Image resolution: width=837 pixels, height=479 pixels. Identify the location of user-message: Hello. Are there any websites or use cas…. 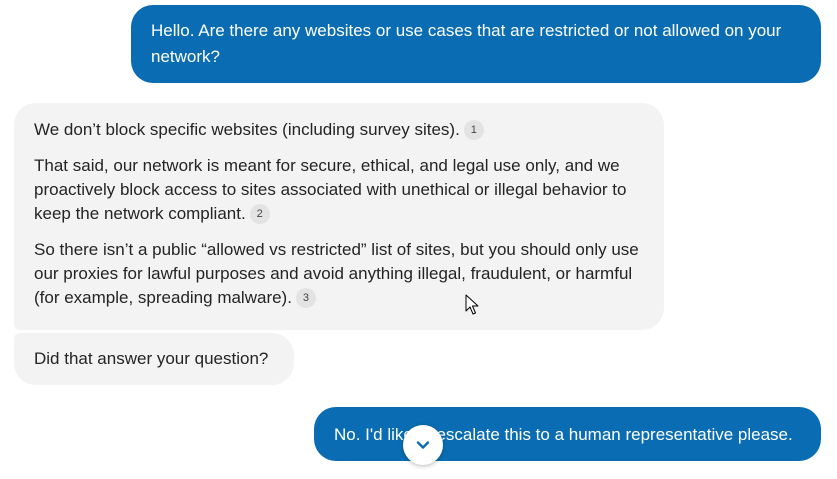
(476, 44).